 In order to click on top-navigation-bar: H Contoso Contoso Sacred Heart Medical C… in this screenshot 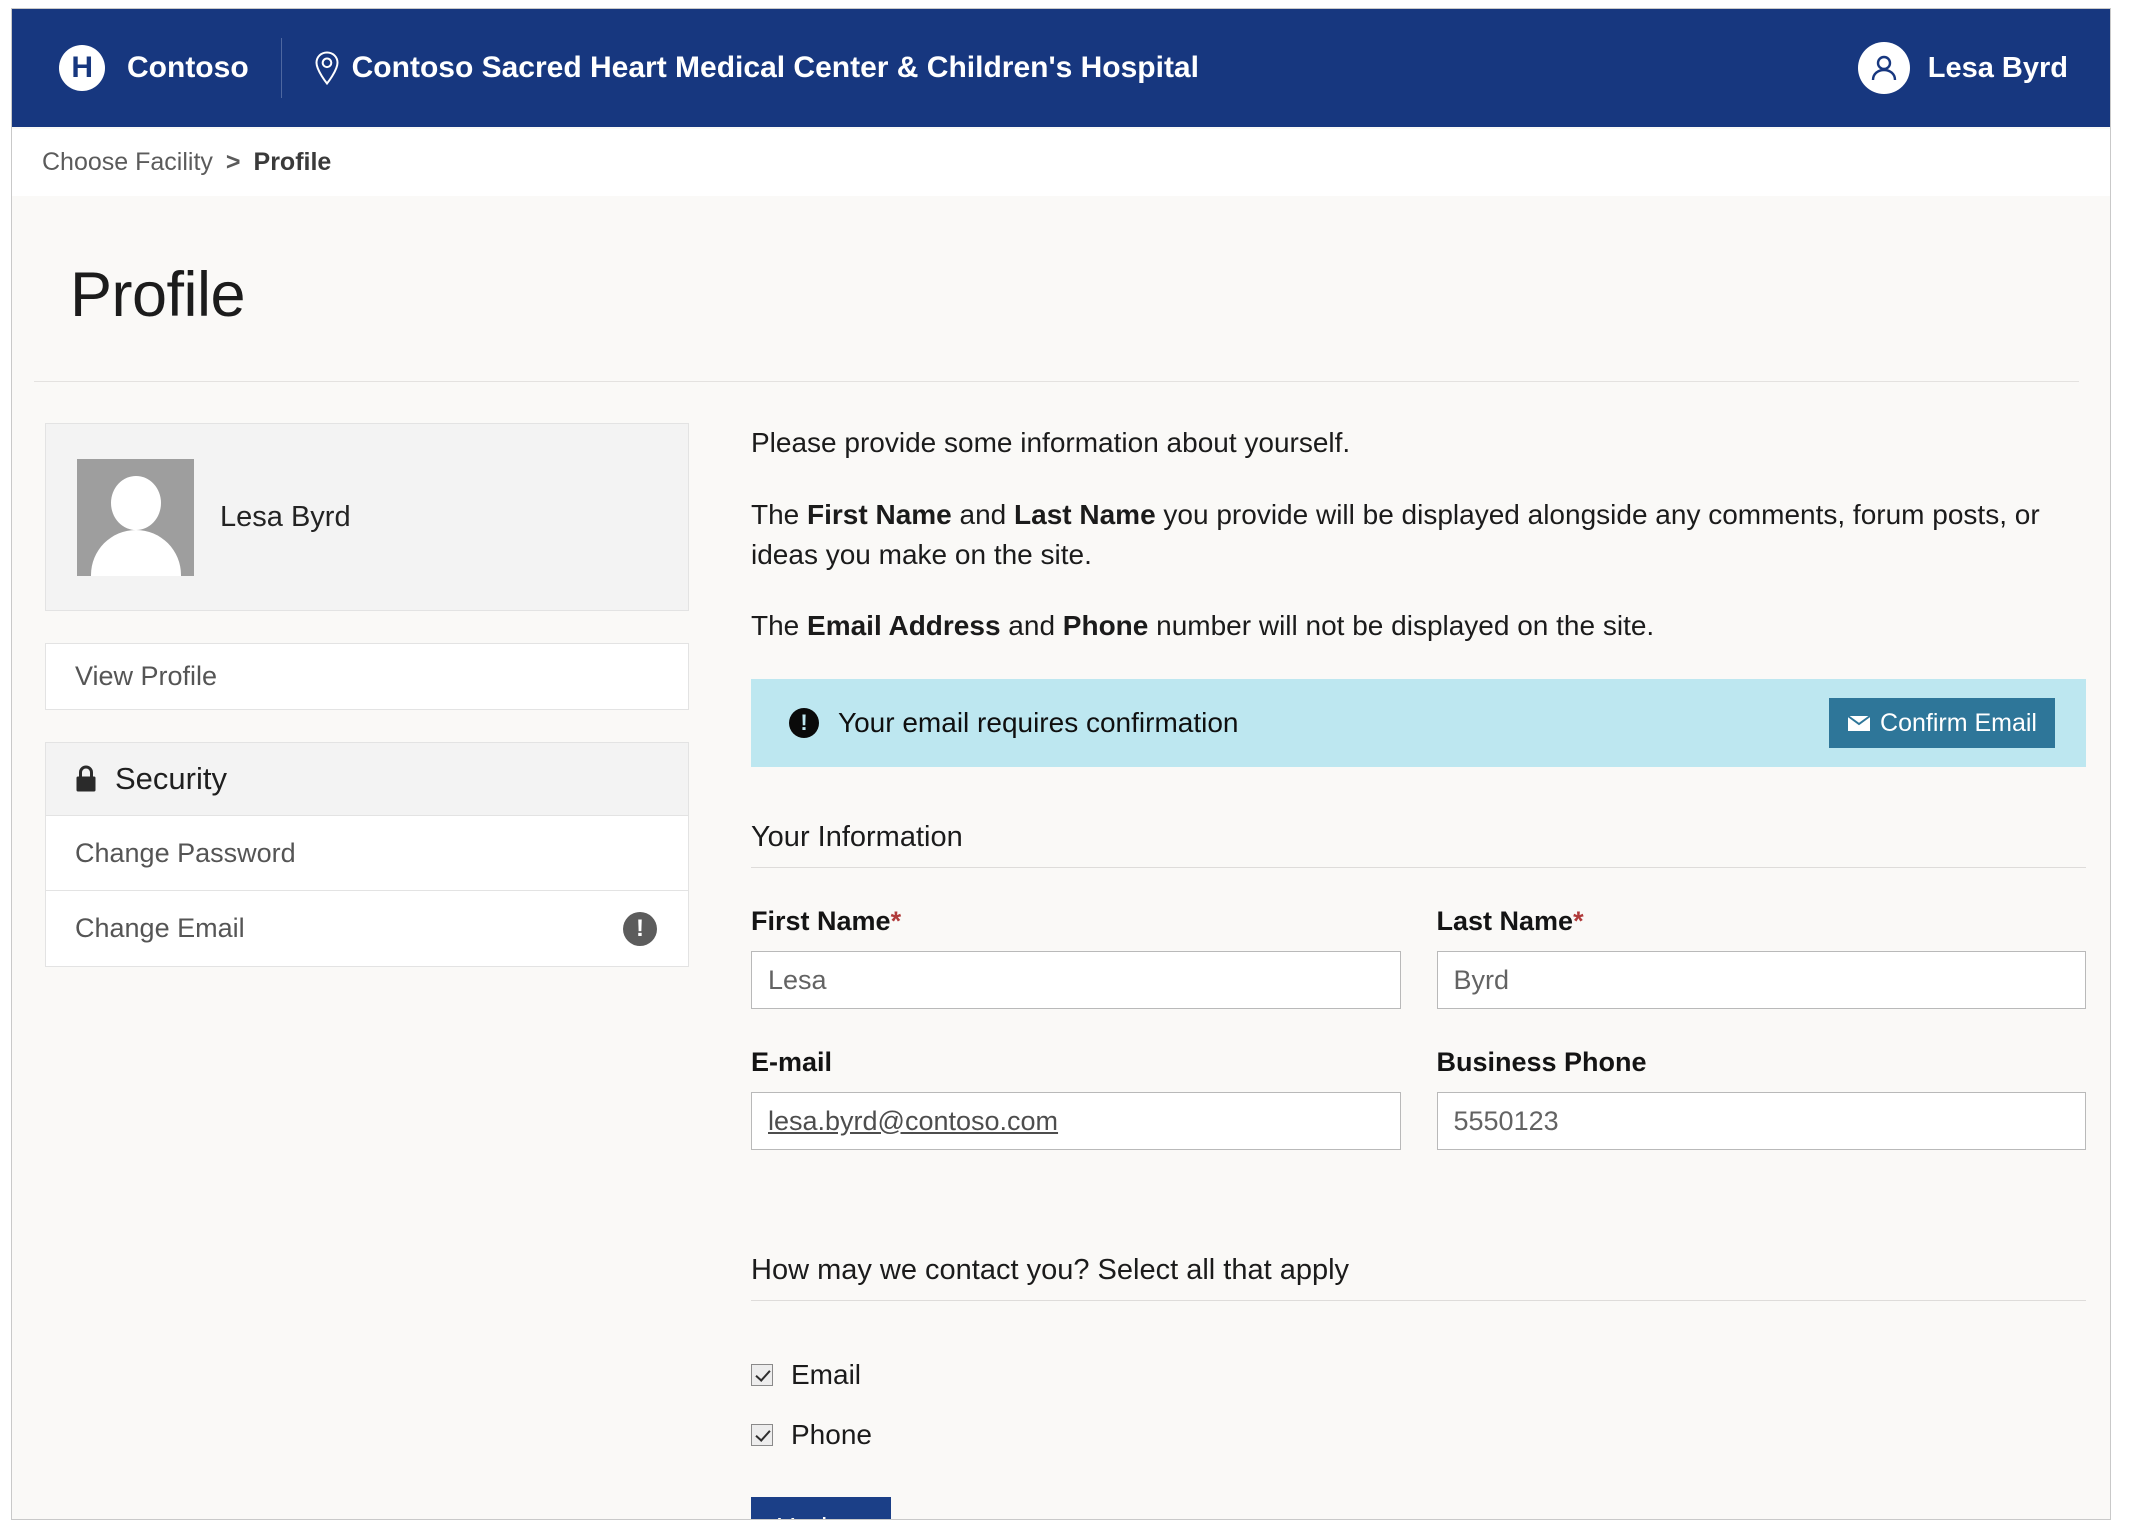, I will do `click(1061, 68)`.